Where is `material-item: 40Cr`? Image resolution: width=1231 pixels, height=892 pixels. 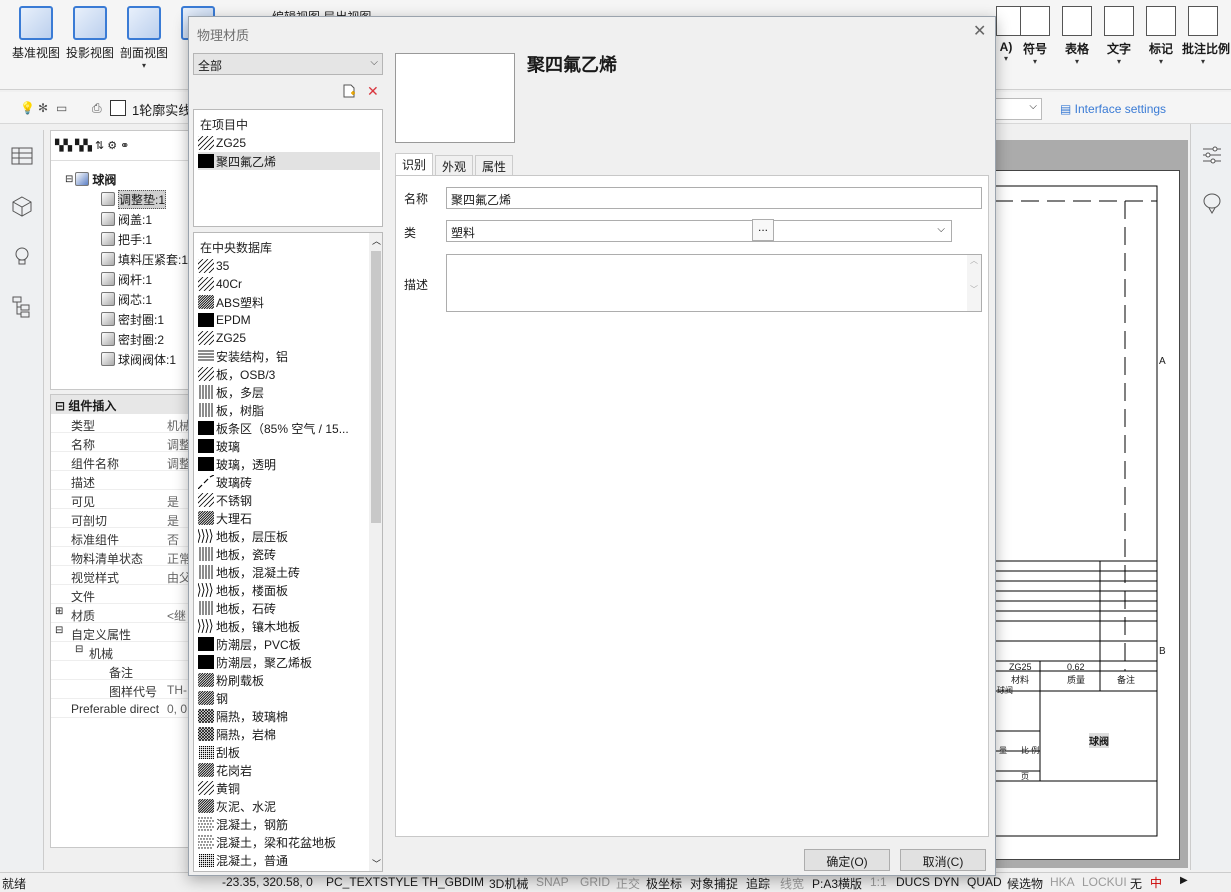 material-item: 40Cr is located at coordinates (283, 284).